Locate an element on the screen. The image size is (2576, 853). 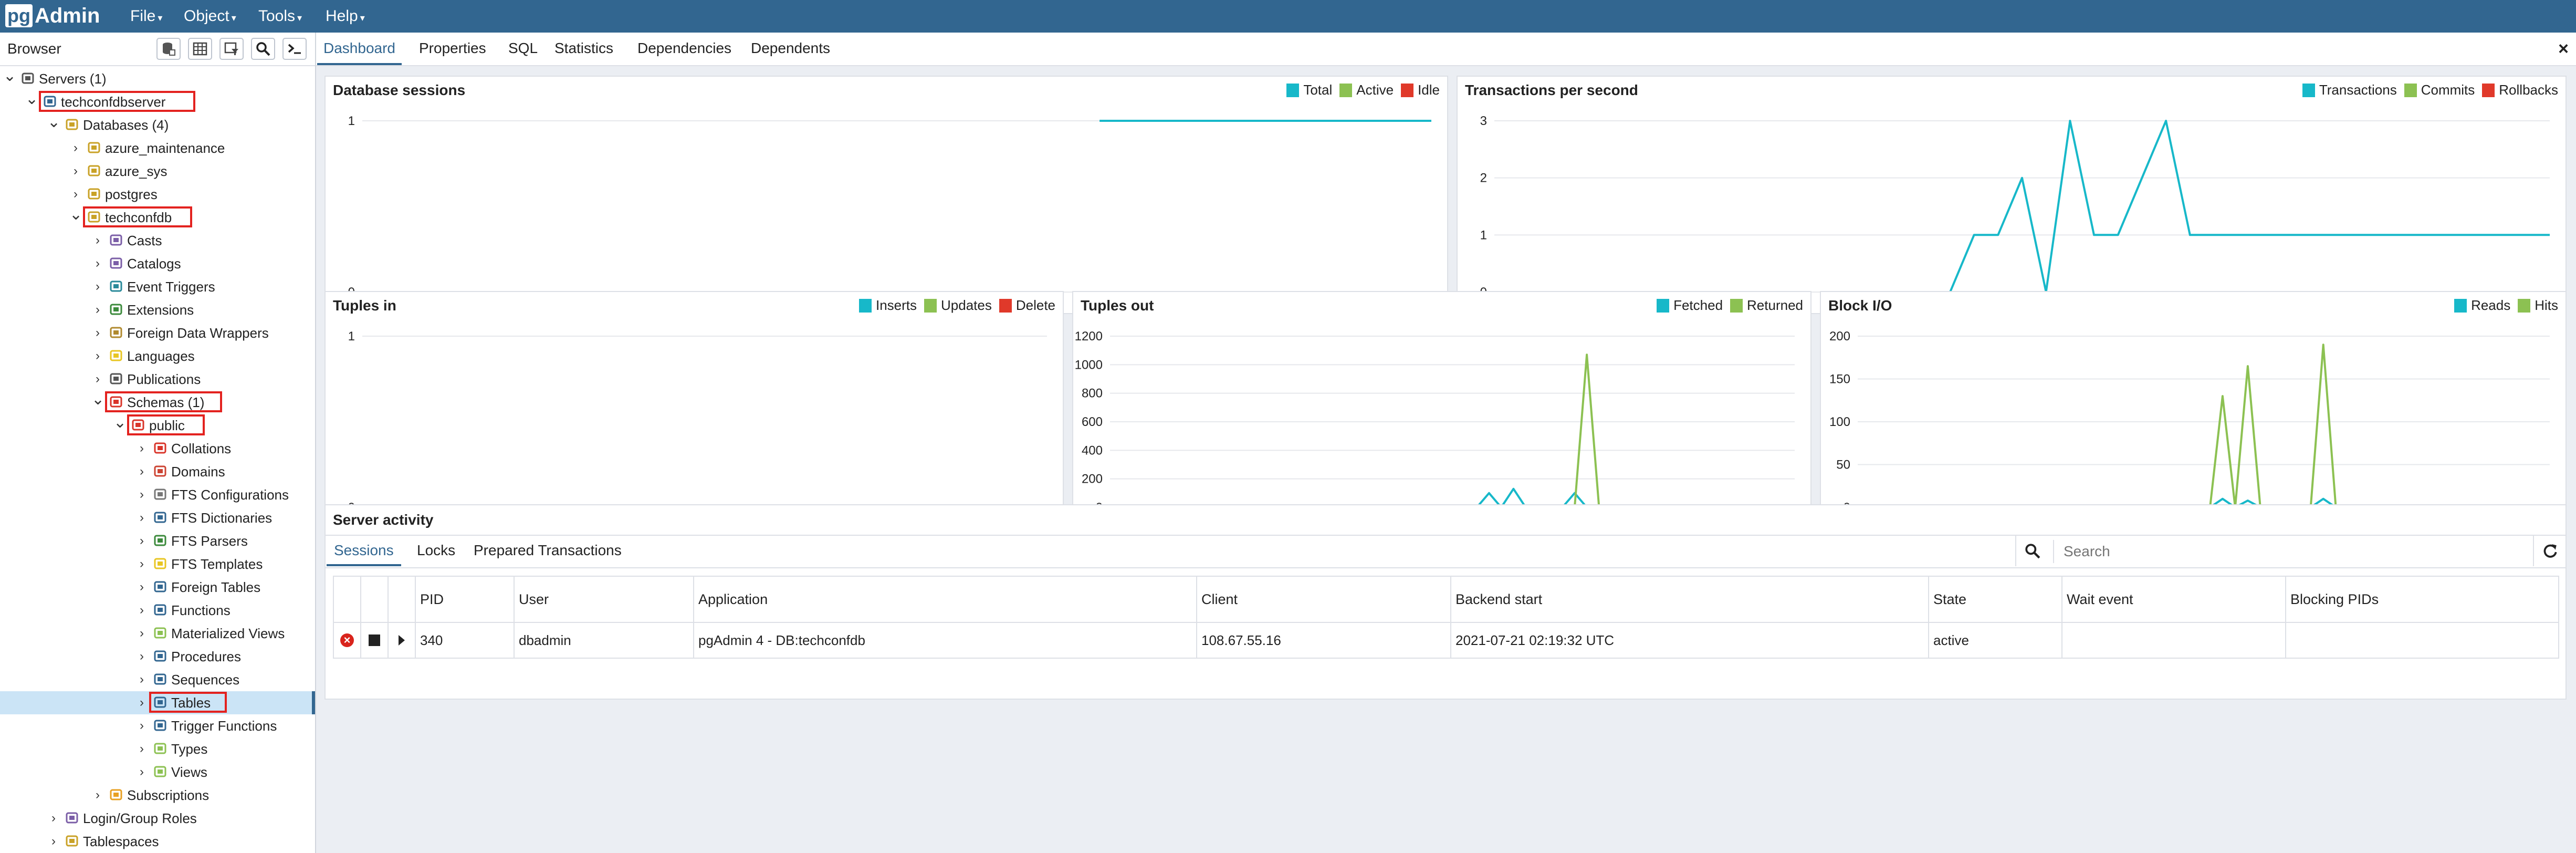
menu-help: Help ▾ is located at coordinates (345, 16).